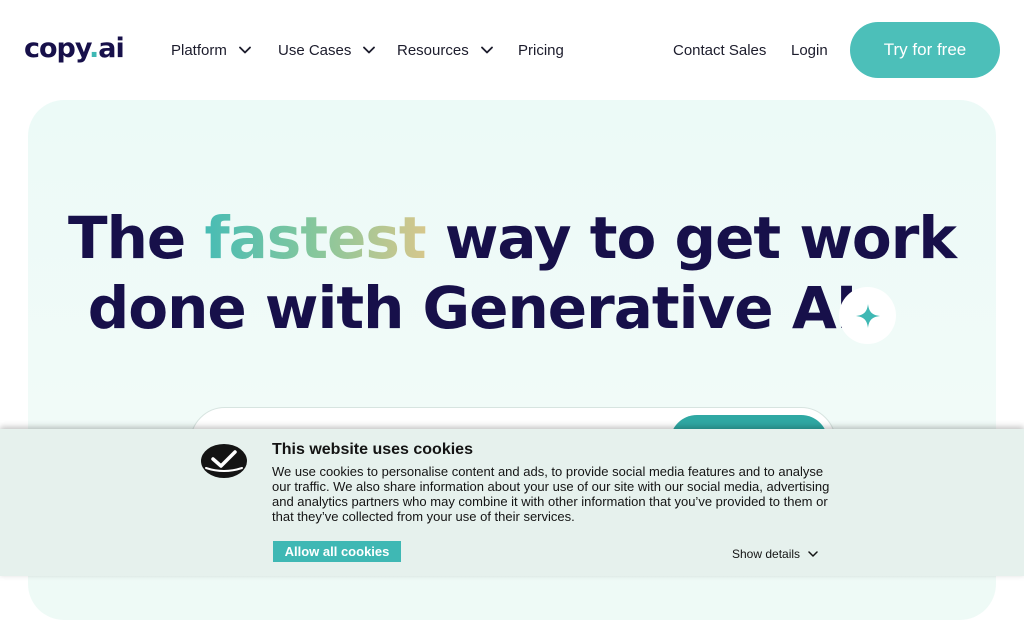 The height and width of the screenshot is (620, 1024). Describe the element at coordinates (315, 50) in the screenshot. I see `nav-use-cases-label: Use Cases` at that location.